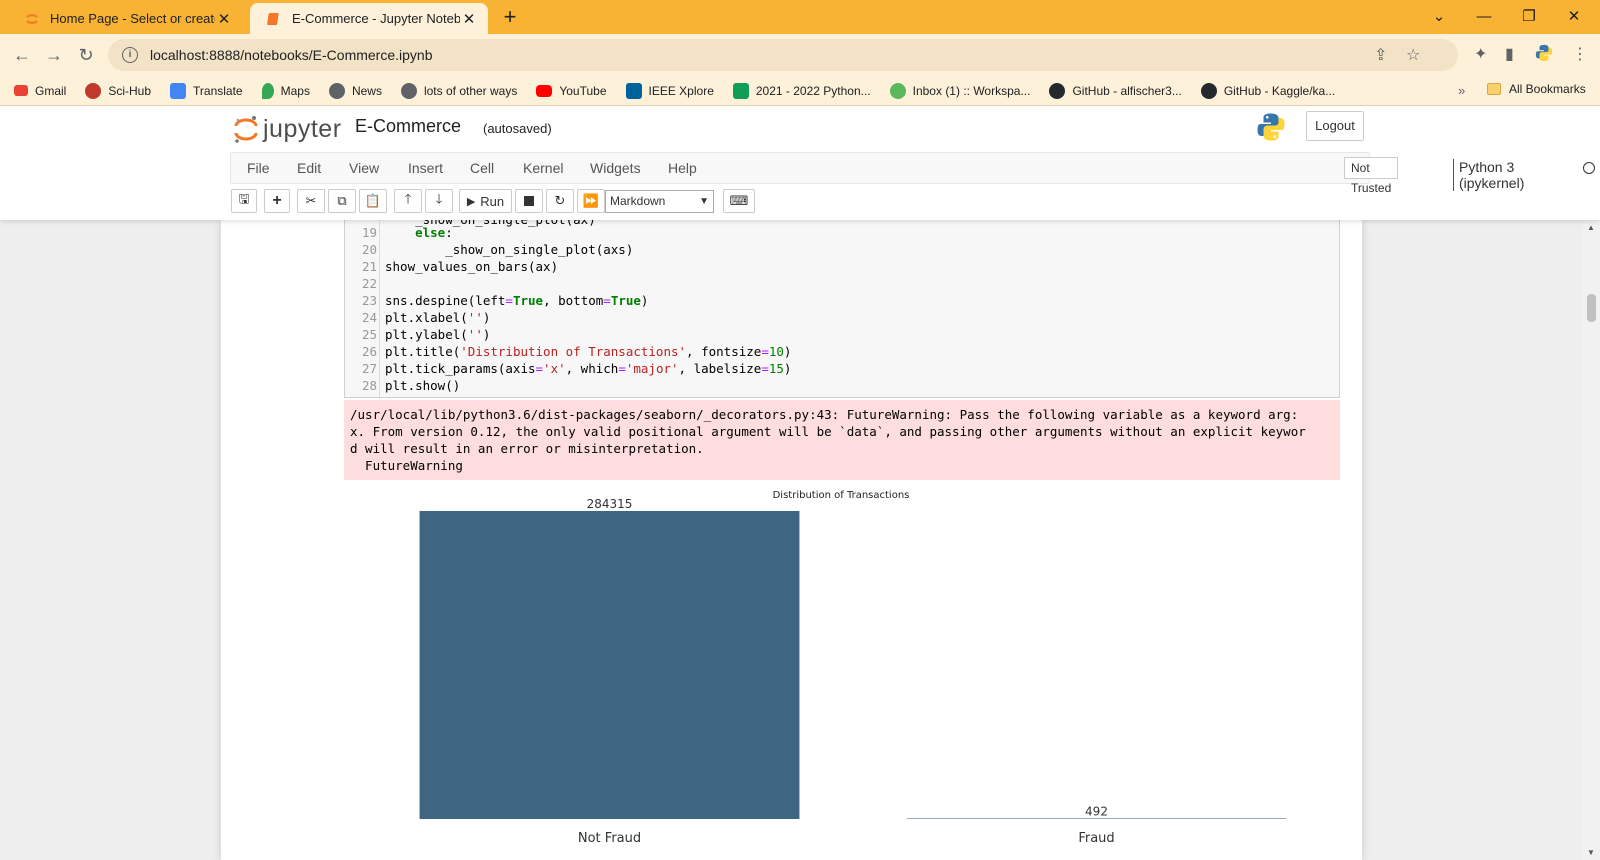  What do you see at coordinates (543, 168) in the screenshot?
I see `menu-kernel: Kernel` at bounding box center [543, 168].